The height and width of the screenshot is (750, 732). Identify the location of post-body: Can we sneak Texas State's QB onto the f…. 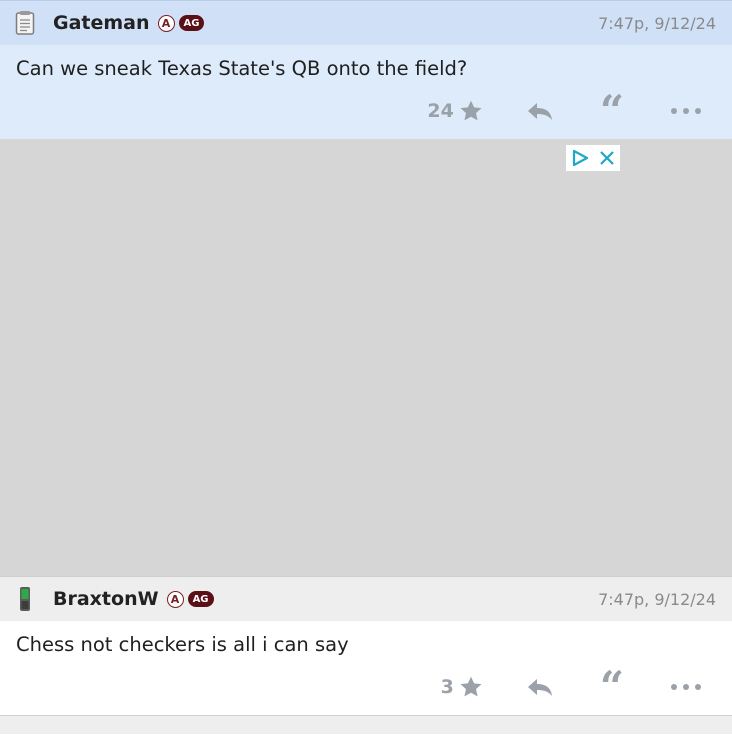
(366, 92).